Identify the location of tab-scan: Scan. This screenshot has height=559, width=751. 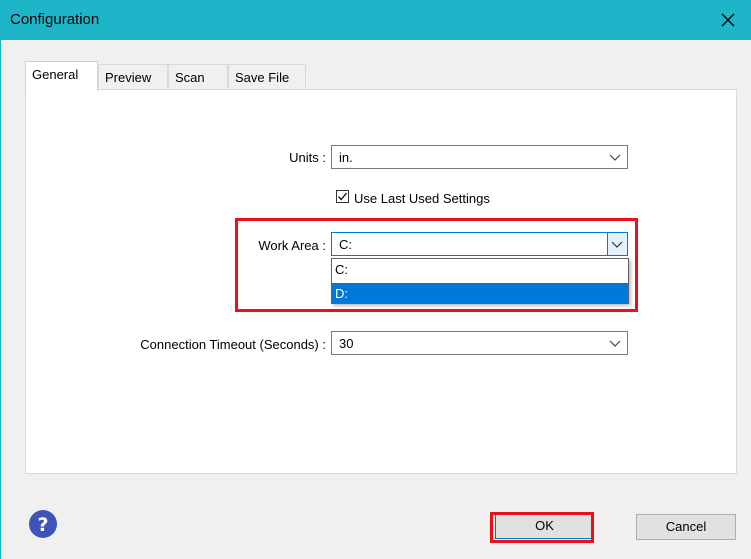
(198, 76).